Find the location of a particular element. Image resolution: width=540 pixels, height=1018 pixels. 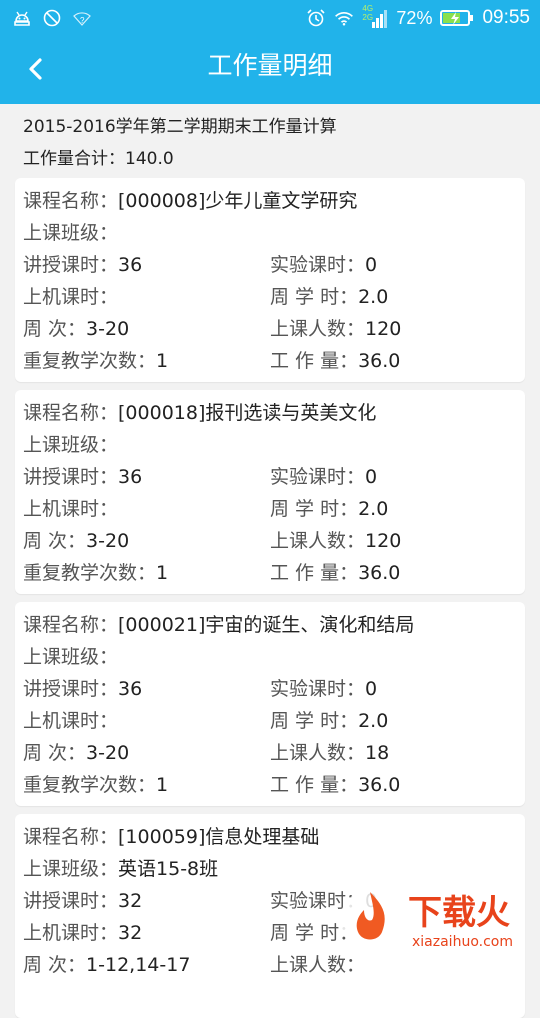

battery-percent: 72% is located at coordinates (414, 17).